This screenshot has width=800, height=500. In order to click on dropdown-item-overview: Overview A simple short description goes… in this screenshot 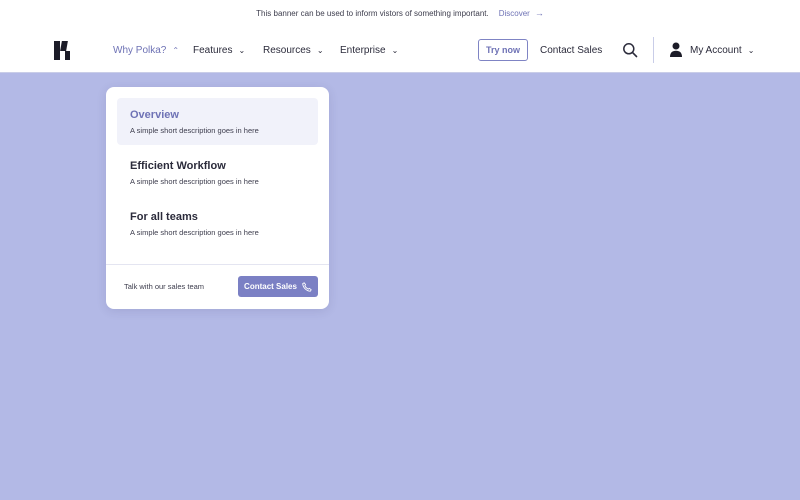, I will do `click(217, 121)`.